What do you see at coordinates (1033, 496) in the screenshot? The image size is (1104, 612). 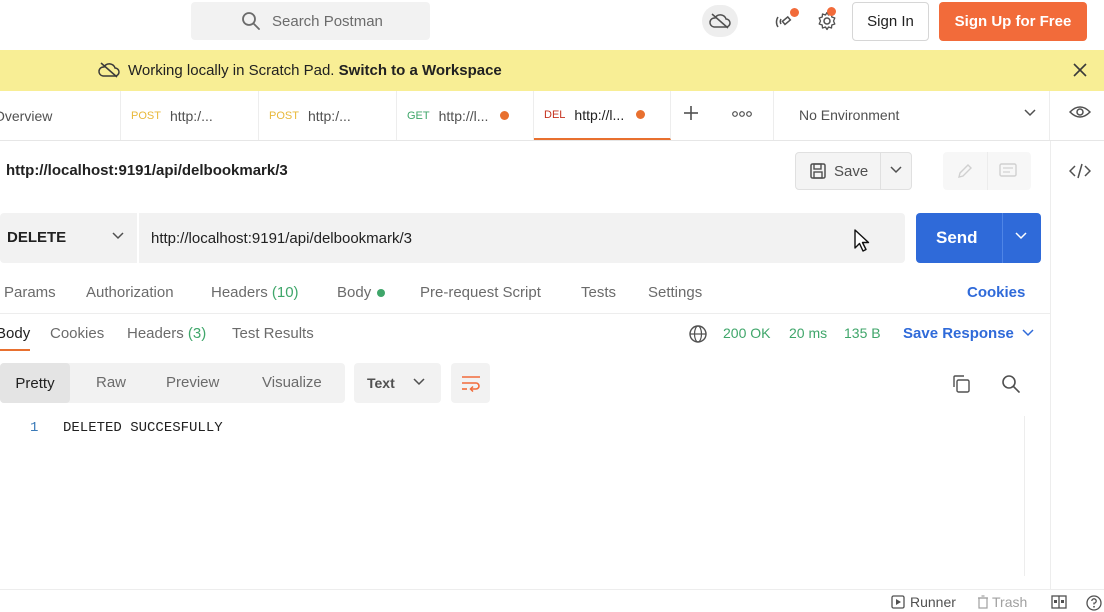 I see `scrollbar` at bounding box center [1033, 496].